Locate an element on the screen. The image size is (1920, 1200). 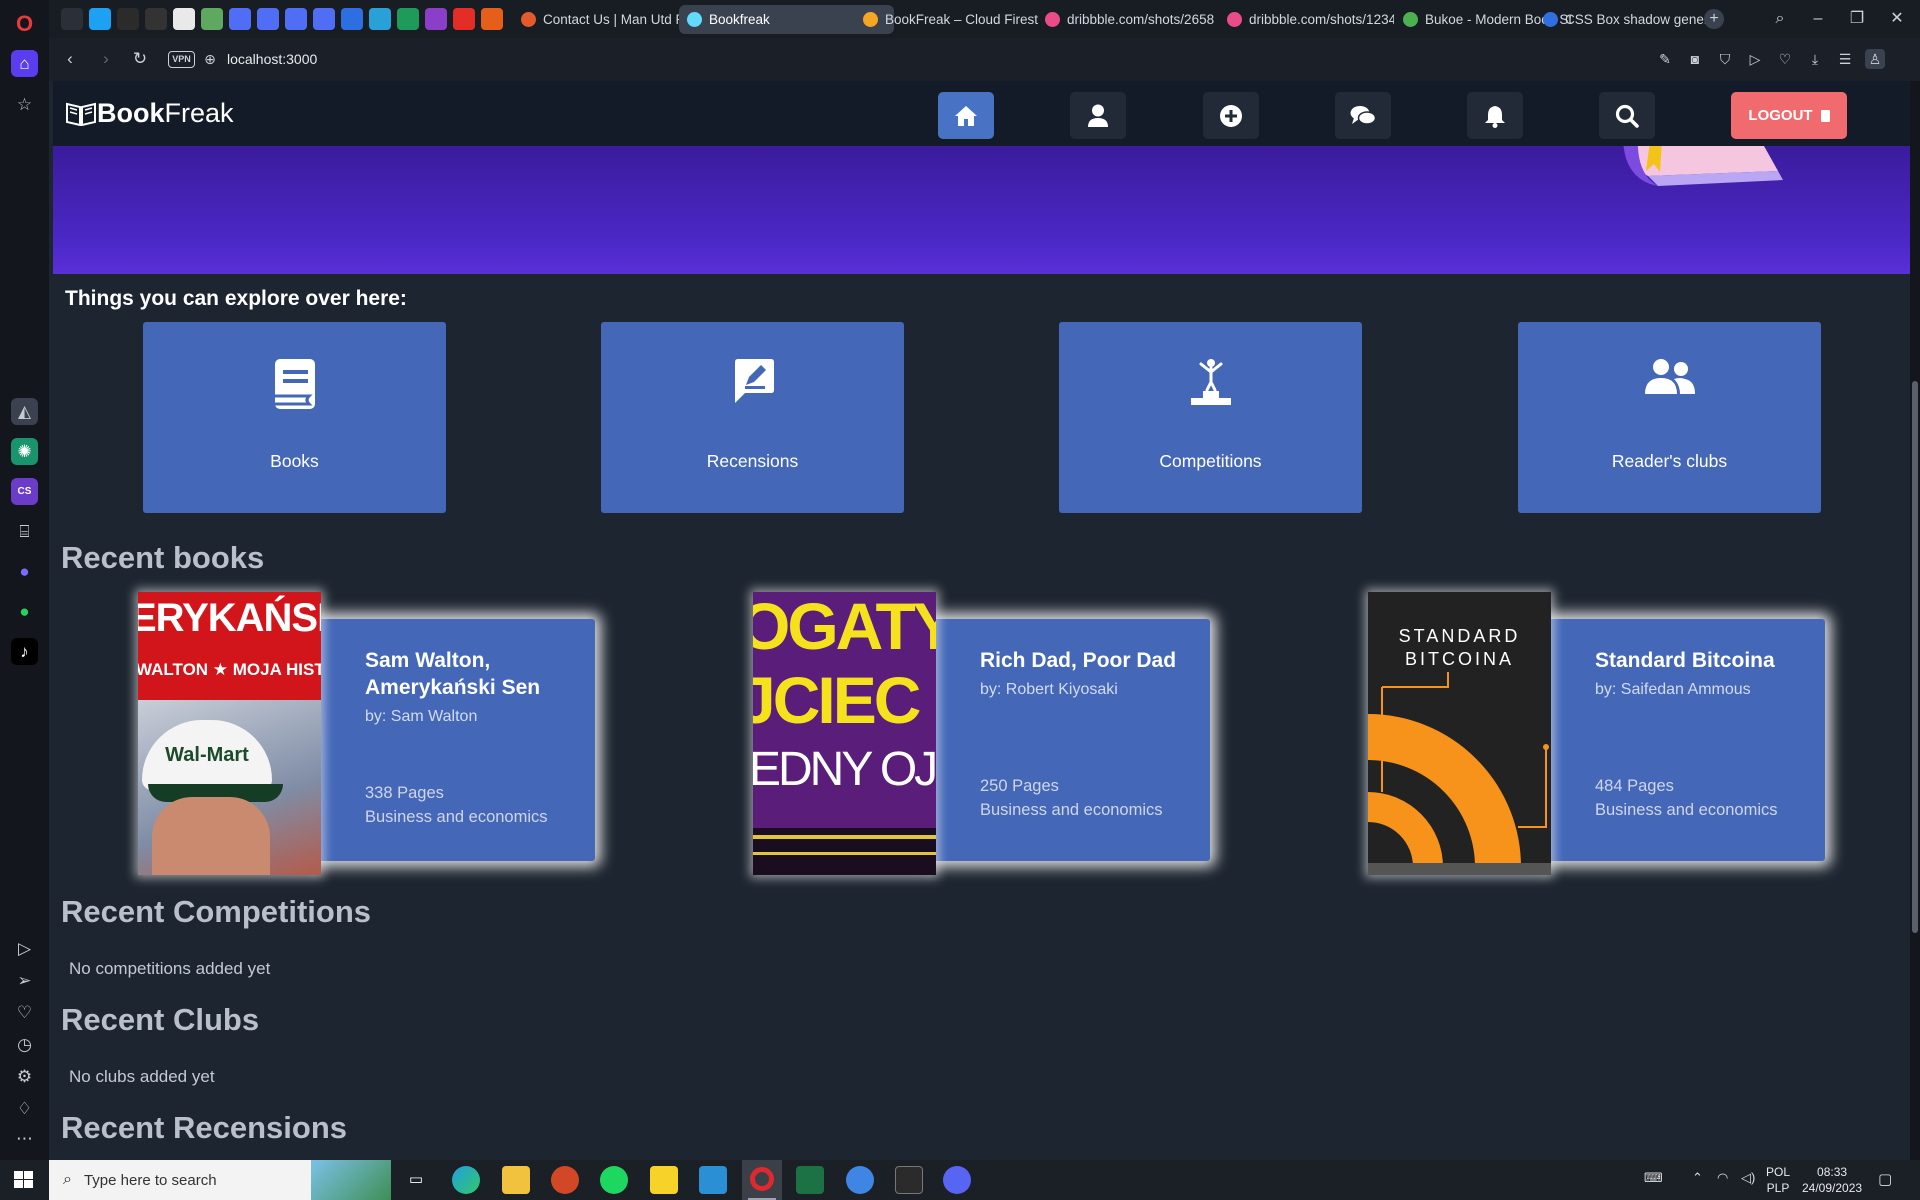
profile-icon: ♙ is located at coordinates (1875, 59).